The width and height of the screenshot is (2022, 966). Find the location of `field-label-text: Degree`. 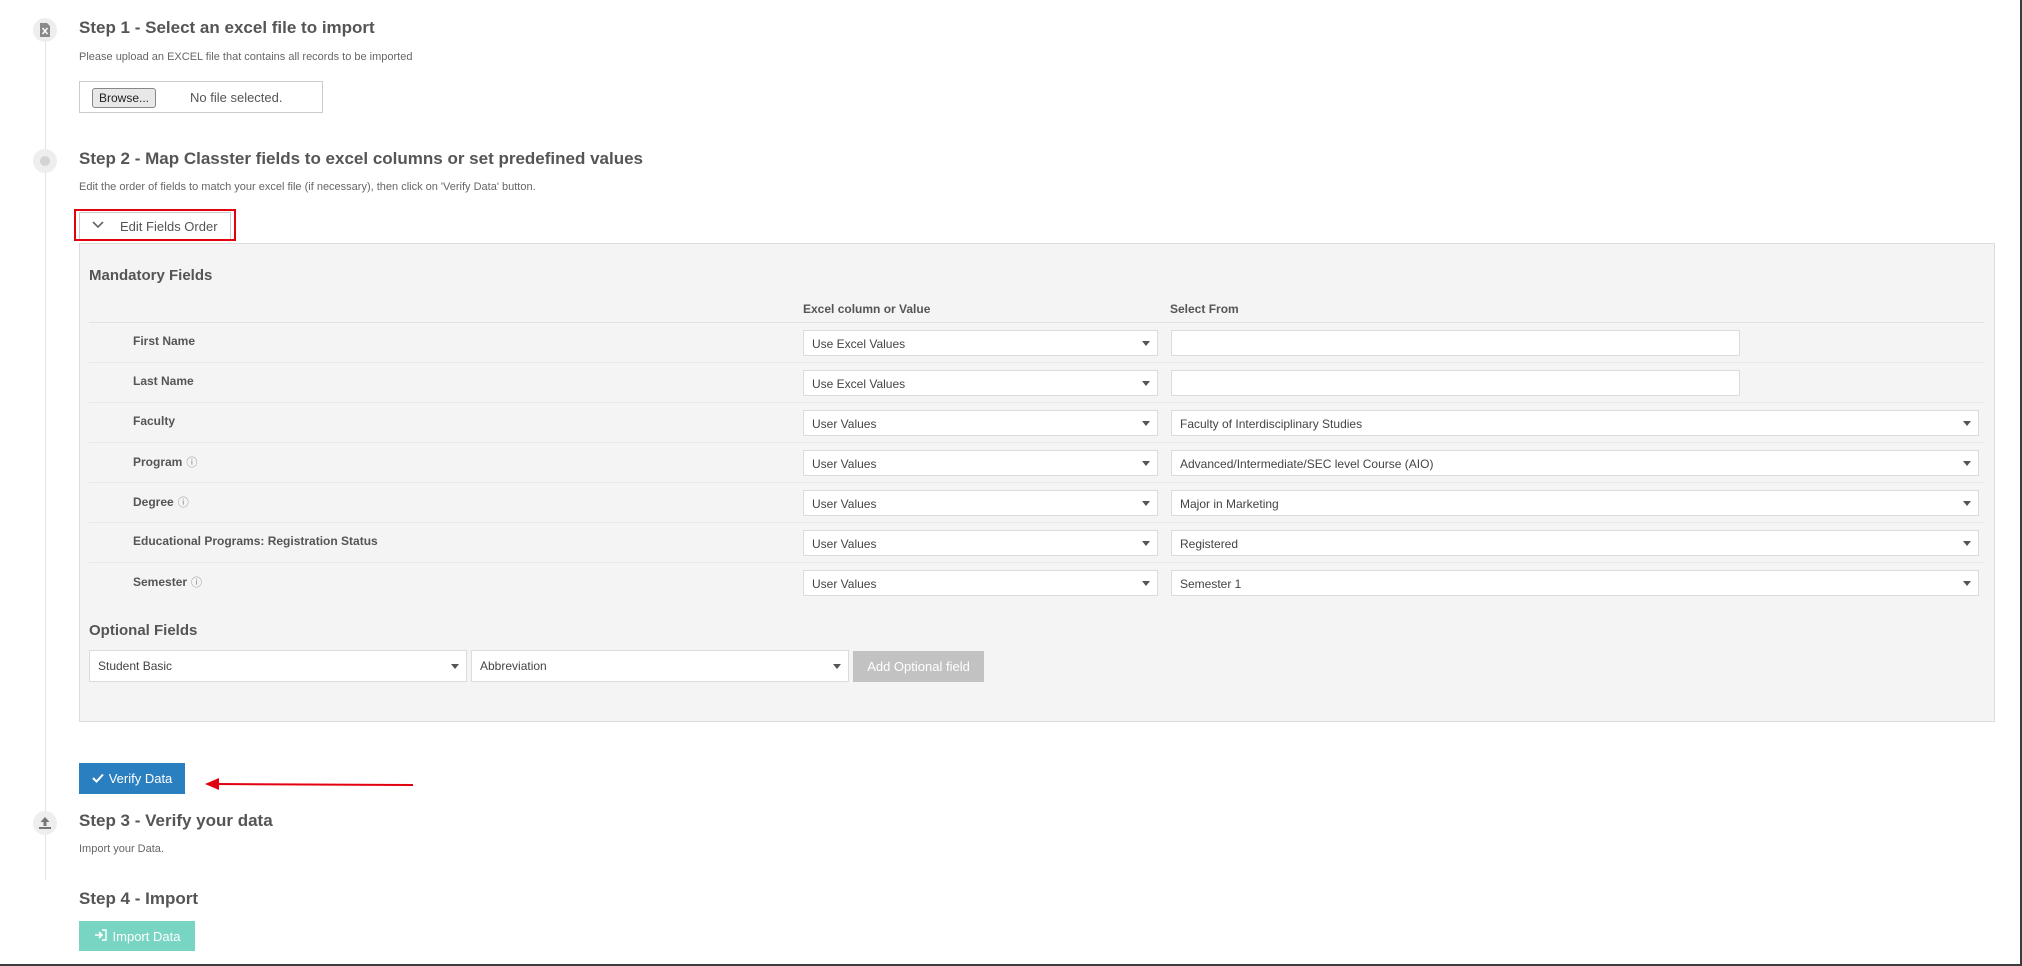

field-label-text: Degree is located at coordinates (153, 502).